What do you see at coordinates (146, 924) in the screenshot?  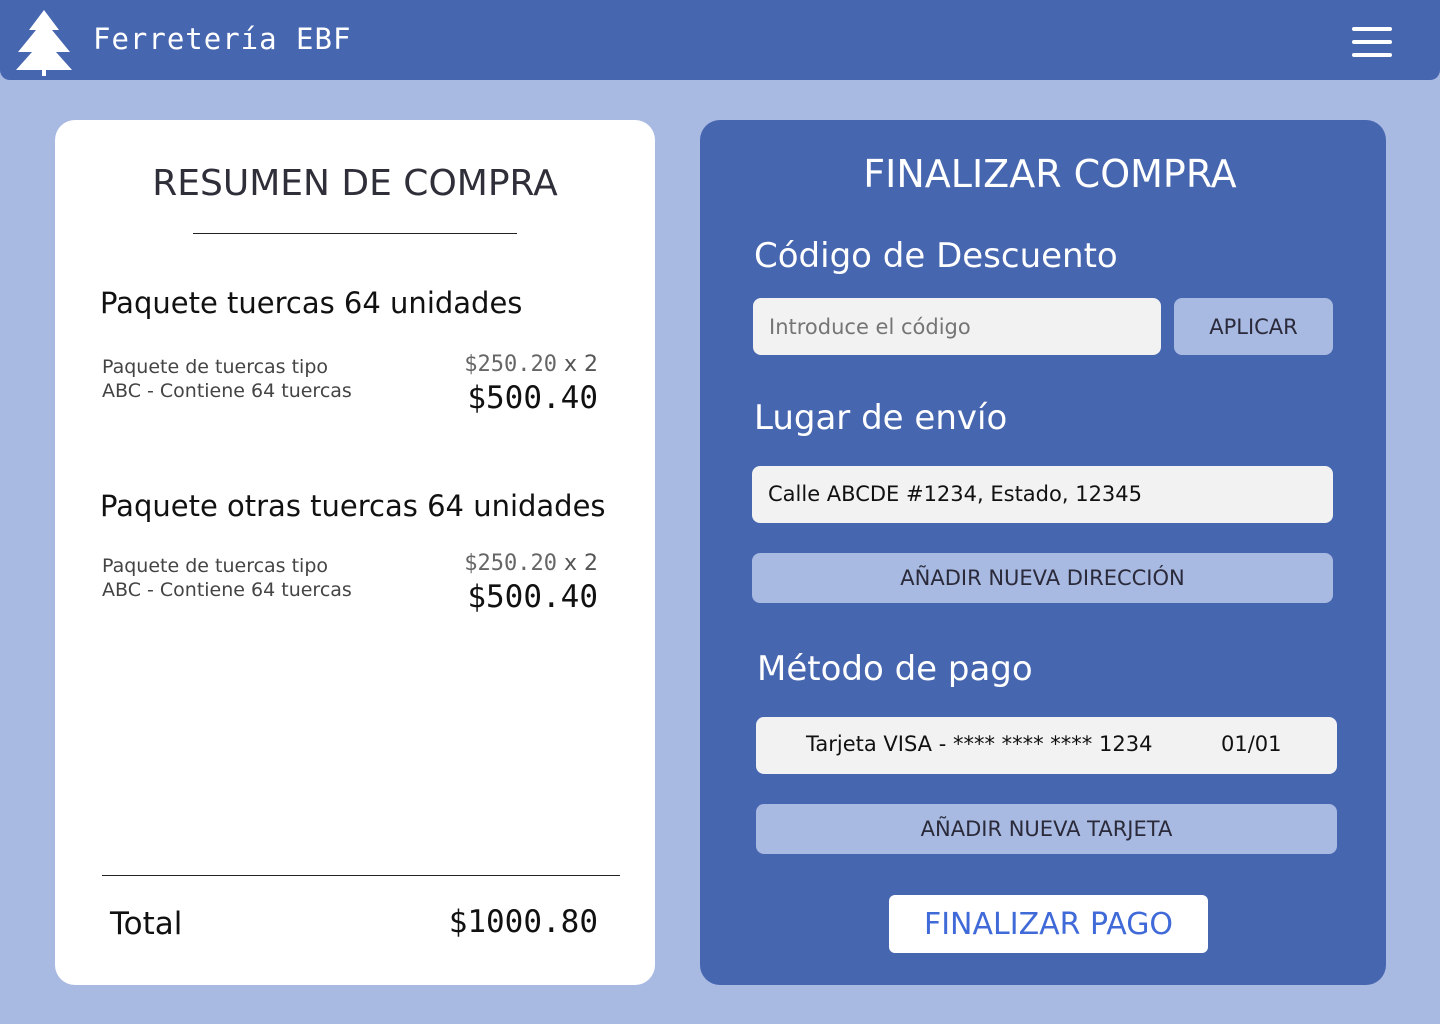 I see `total-label: Total` at bounding box center [146, 924].